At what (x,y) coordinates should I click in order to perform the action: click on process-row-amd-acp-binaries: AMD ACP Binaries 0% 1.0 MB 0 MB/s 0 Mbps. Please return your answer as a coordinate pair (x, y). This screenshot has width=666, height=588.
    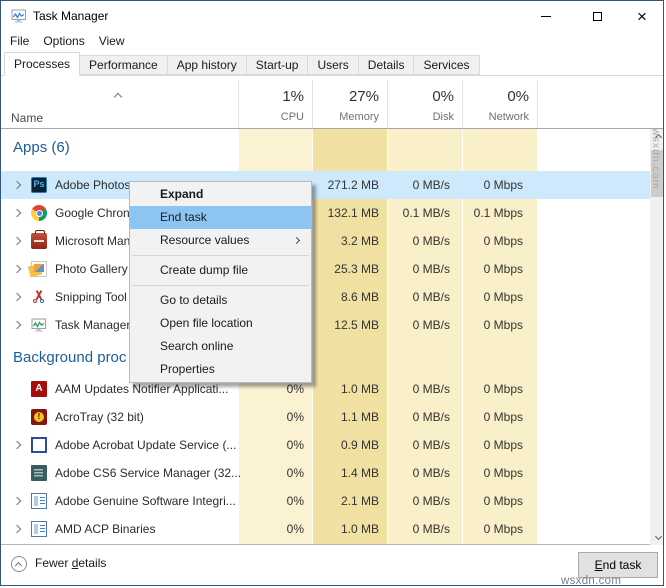
    Looking at the image, I should click on (325, 529).